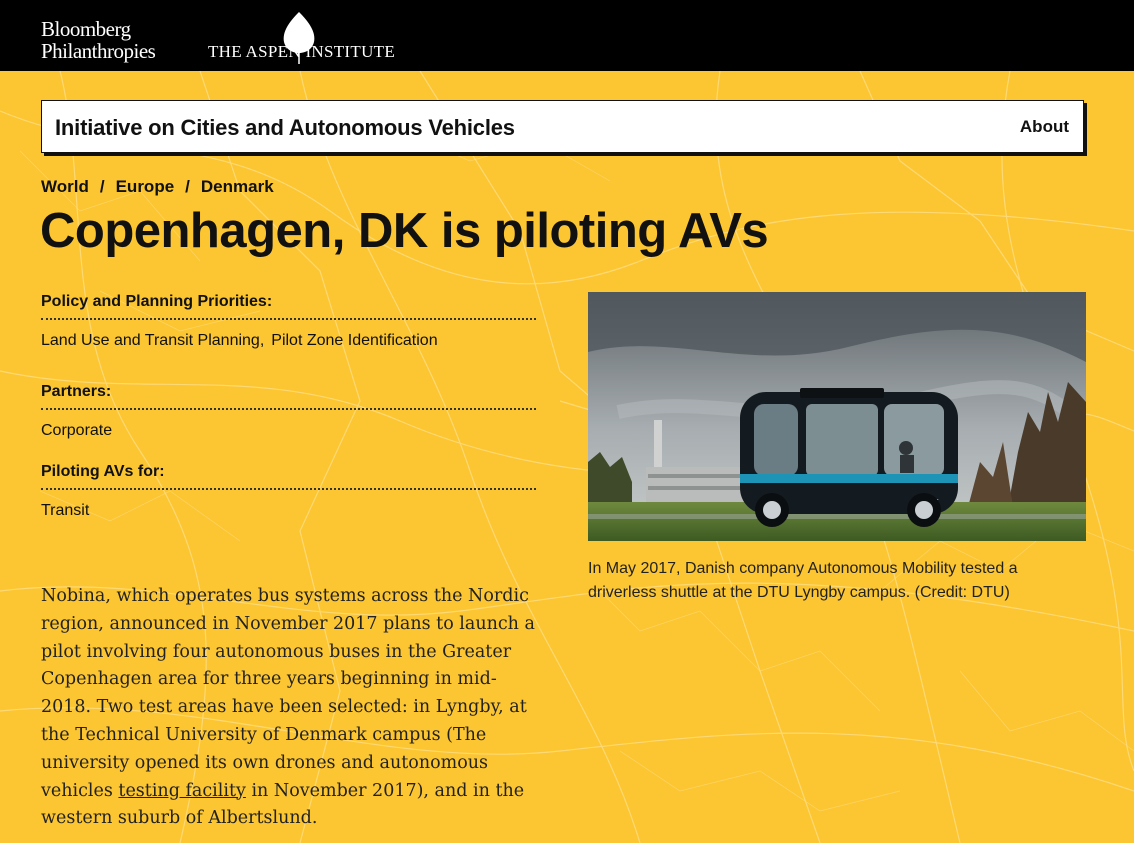 The height and width of the screenshot is (843, 1134). Describe the element at coordinates (65, 186) in the screenshot. I see `breadcrumb-world: World` at that location.